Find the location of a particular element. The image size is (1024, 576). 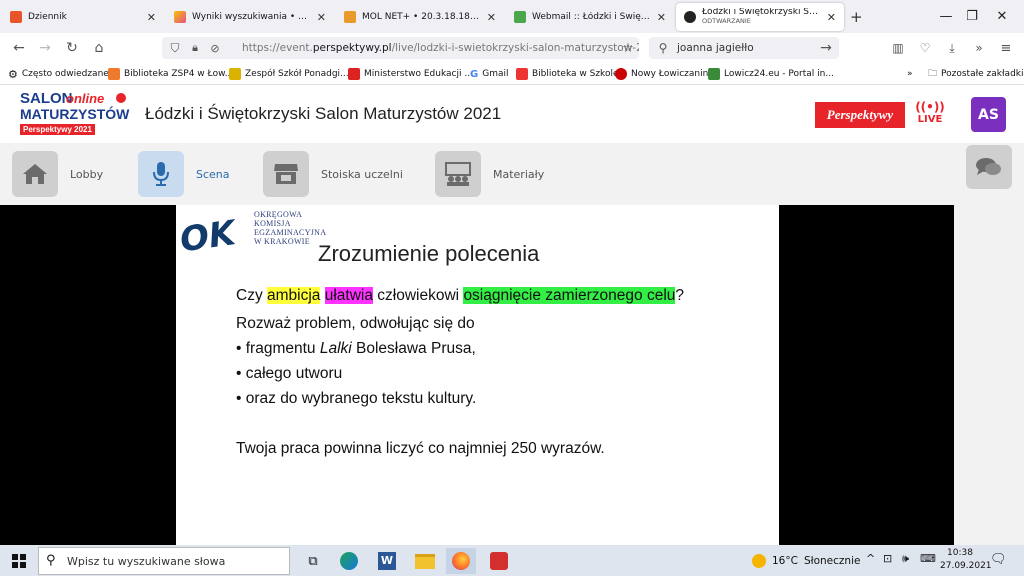

bookmark-item: Nowy Łowiczanin is located at coordinates (661, 74).